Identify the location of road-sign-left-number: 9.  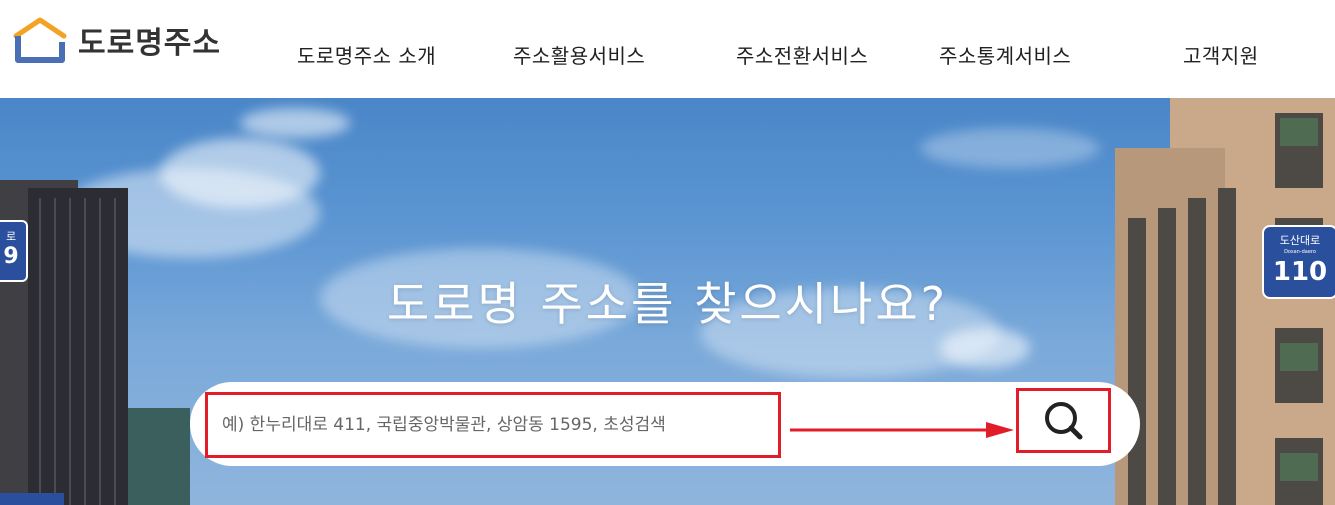
(11, 256).